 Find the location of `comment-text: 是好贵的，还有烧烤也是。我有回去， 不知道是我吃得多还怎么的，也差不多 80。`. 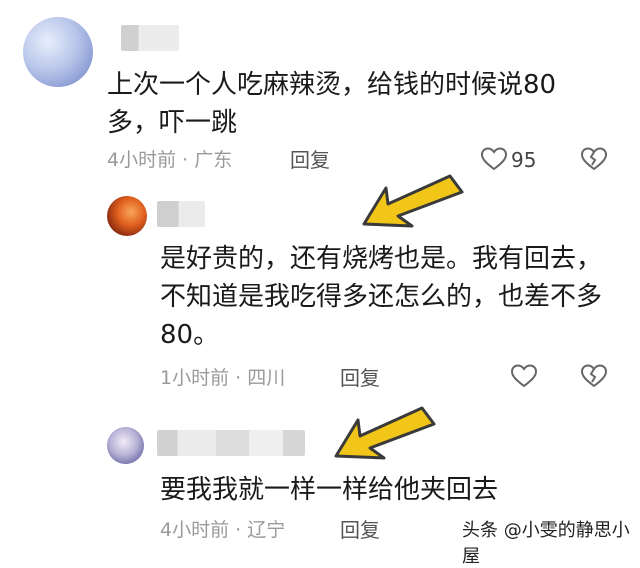

comment-text: 是好贵的，还有烧烤也是。我有回去， 不知道是我吃得多还怎么的，也差不多 80。 is located at coordinates (381, 297).